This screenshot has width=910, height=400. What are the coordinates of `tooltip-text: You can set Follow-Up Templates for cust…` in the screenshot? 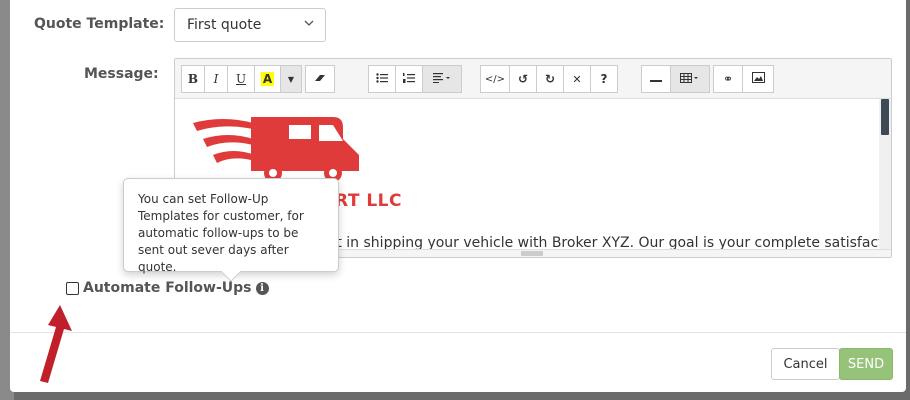 It's located at (221, 233).